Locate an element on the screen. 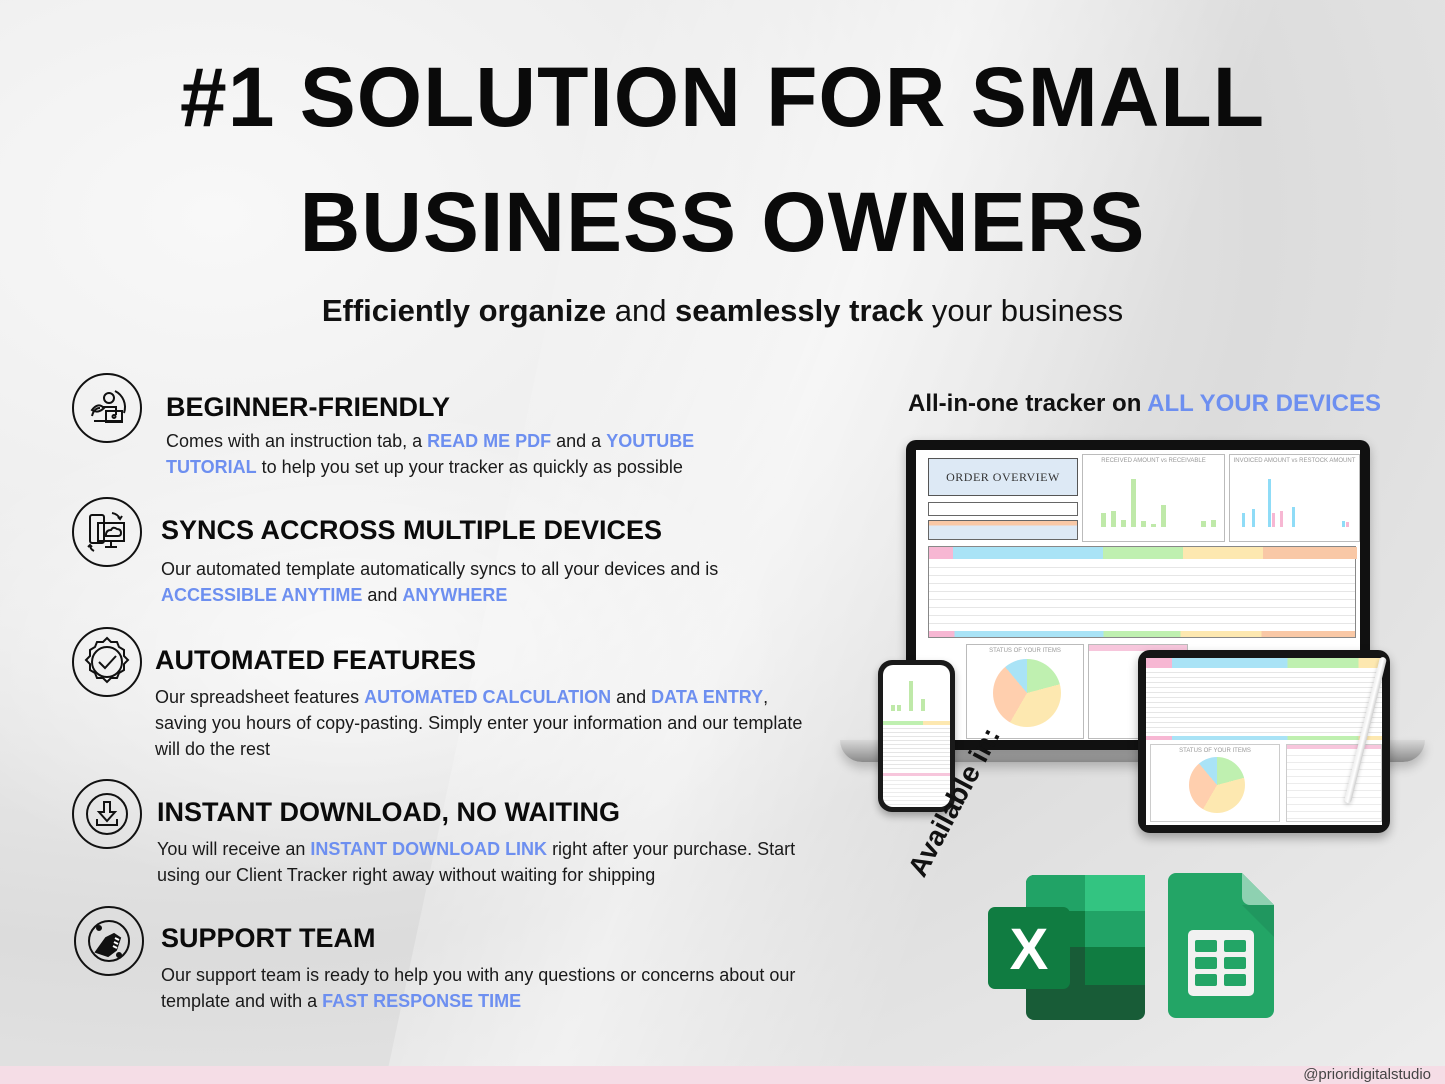  desc-highlight: DATA ENTRY is located at coordinates (707, 697).